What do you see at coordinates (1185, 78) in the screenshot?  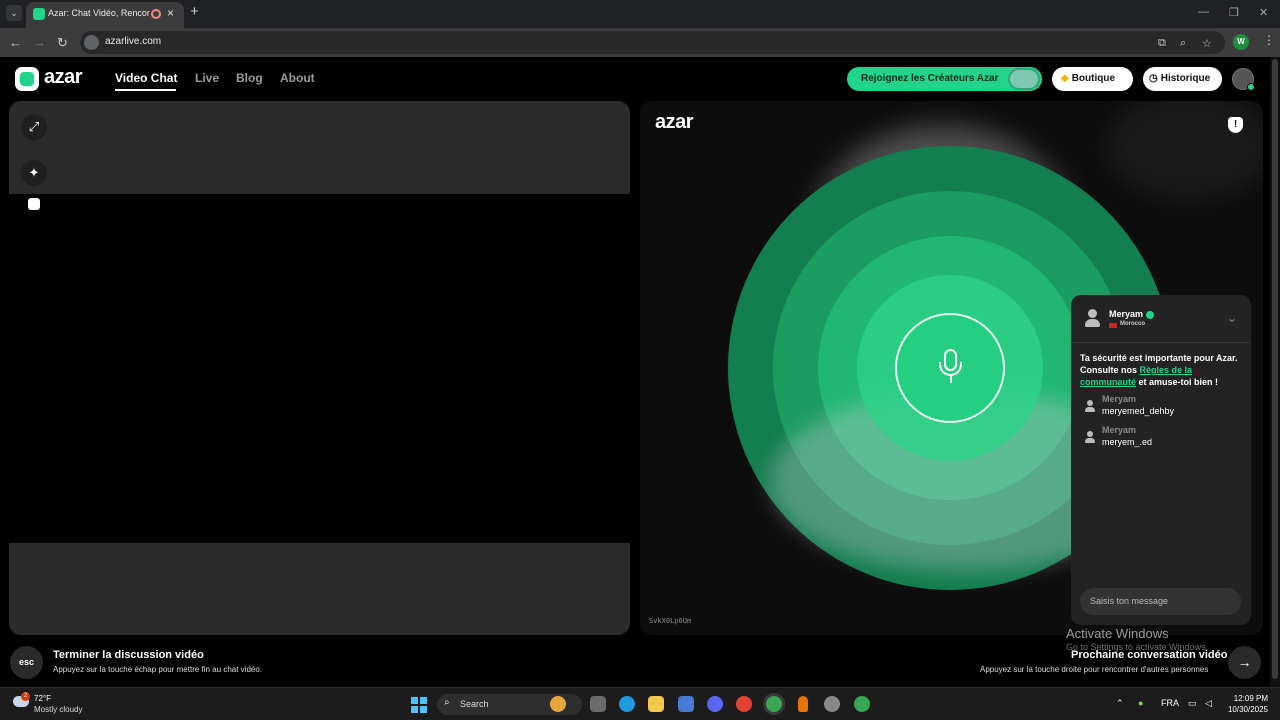 I see `historique-label: Historique` at bounding box center [1185, 78].